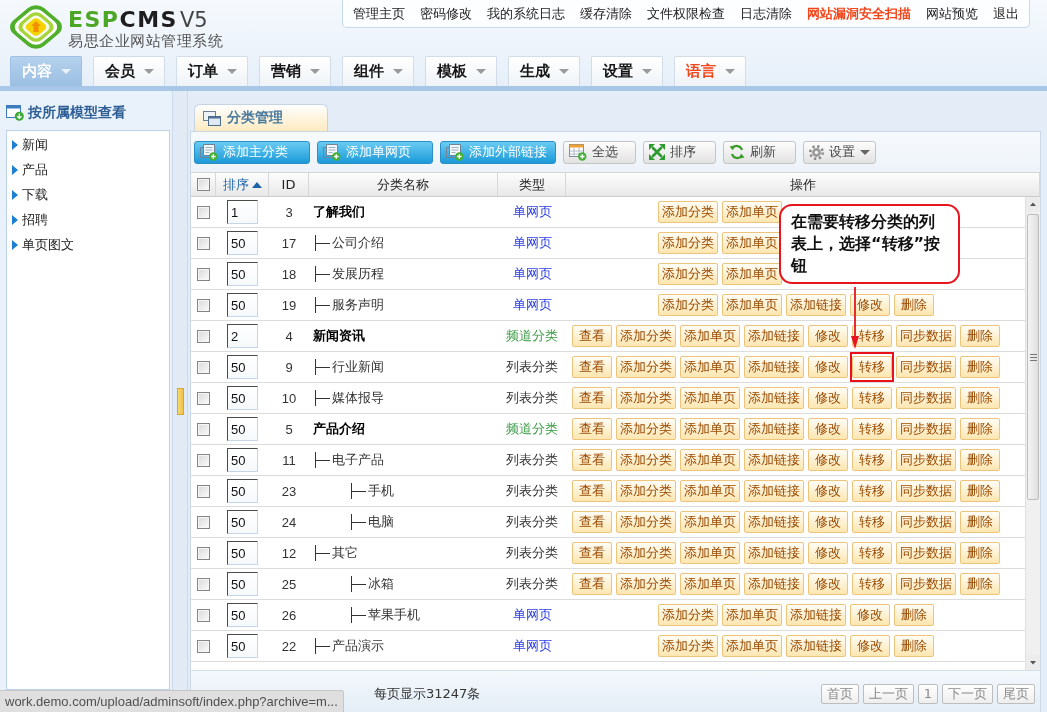 The width and height of the screenshot is (1047, 712). I want to click on top-nav-link: 退出, so click(1006, 13).